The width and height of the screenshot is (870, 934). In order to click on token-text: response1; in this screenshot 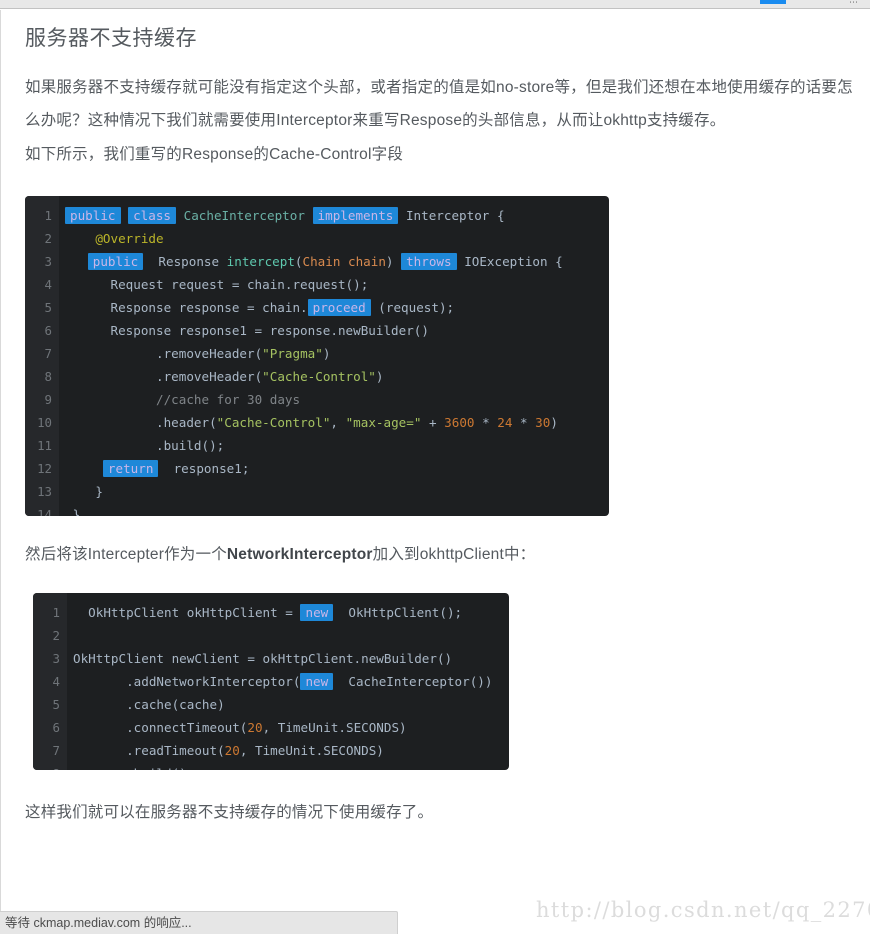, I will do `click(211, 468)`.